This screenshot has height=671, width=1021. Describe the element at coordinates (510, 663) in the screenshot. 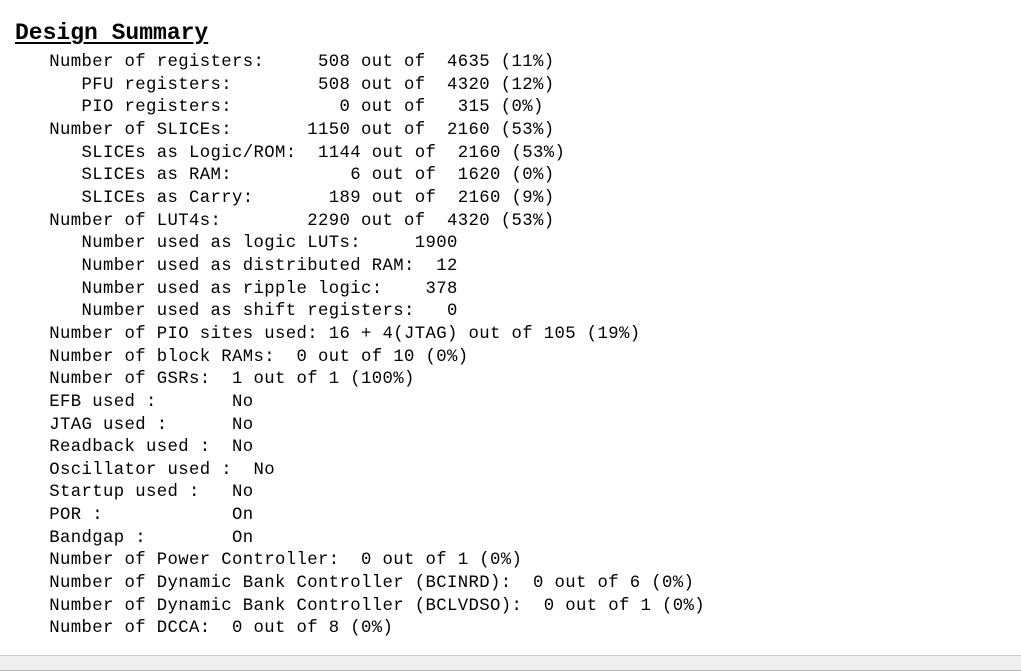

I see `bottom-status-bar` at that location.